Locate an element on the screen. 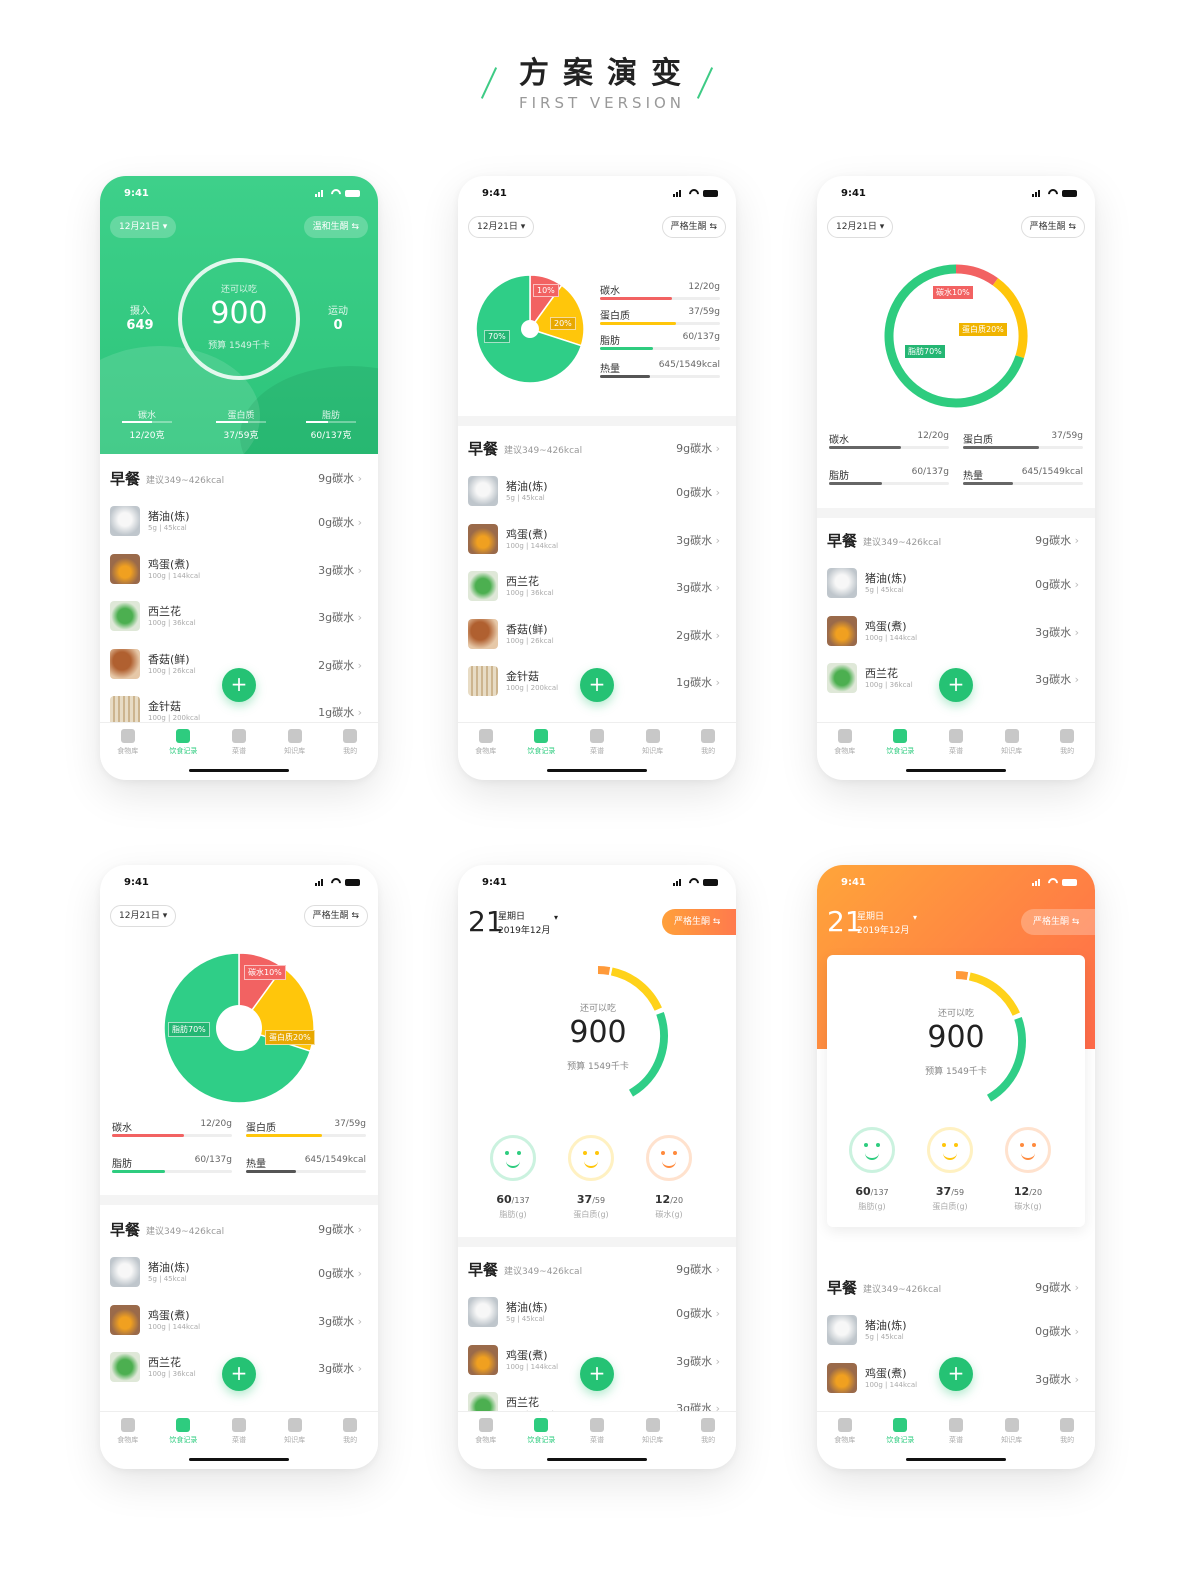 This screenshot has height=1574, width=1200. food-name: 香菇(鲜) is located at coordinates (527, 629).